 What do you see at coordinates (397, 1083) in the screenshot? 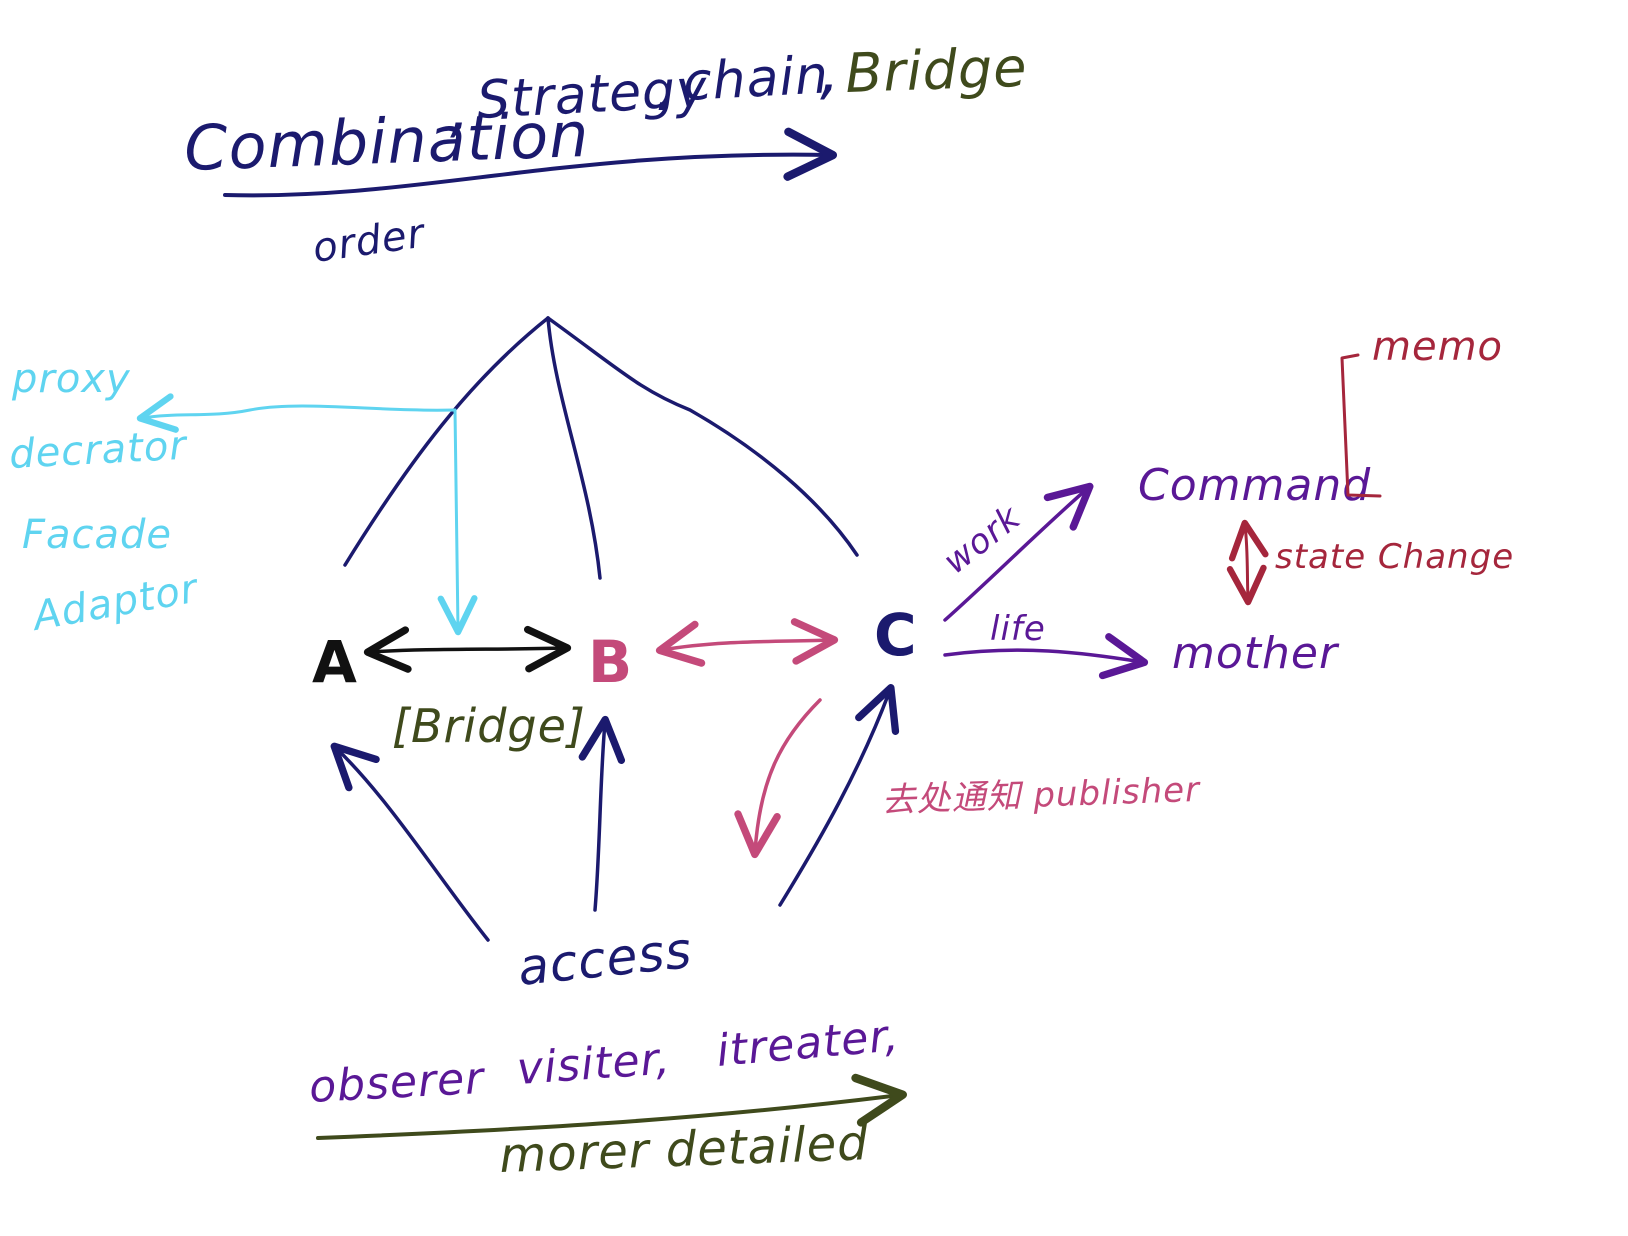
I see `footer-observer: obserer` at bounding box center [397, 1083].